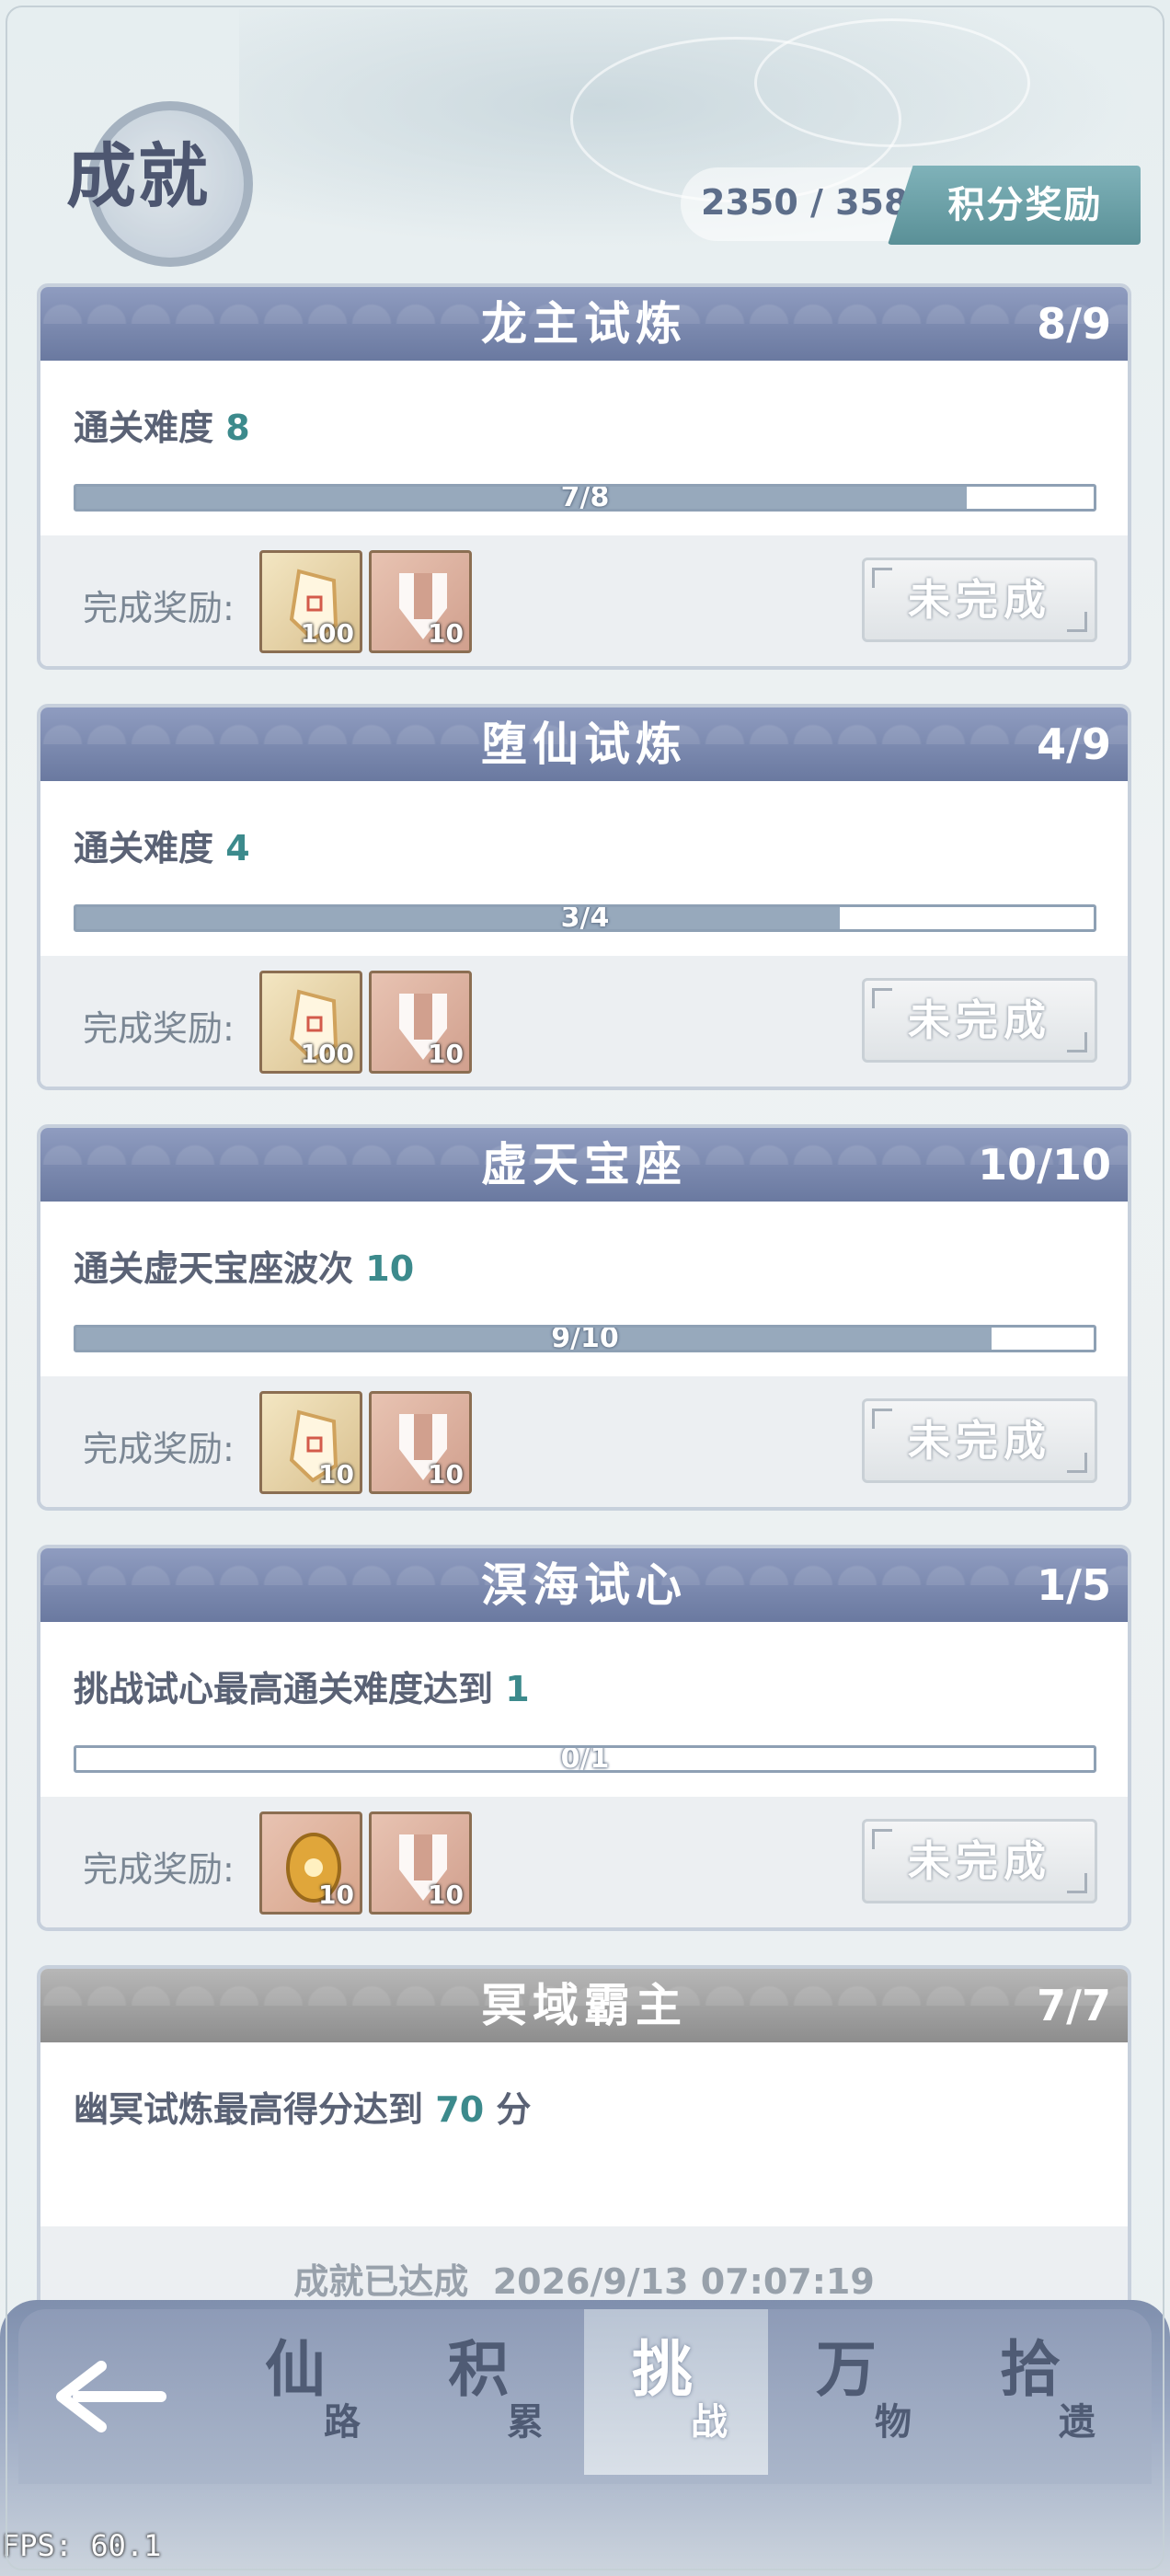  What do you see at coordinates (390, 1268) in the screenshot?
I see `goal-number: 10` at bounding box center [390, 1268].